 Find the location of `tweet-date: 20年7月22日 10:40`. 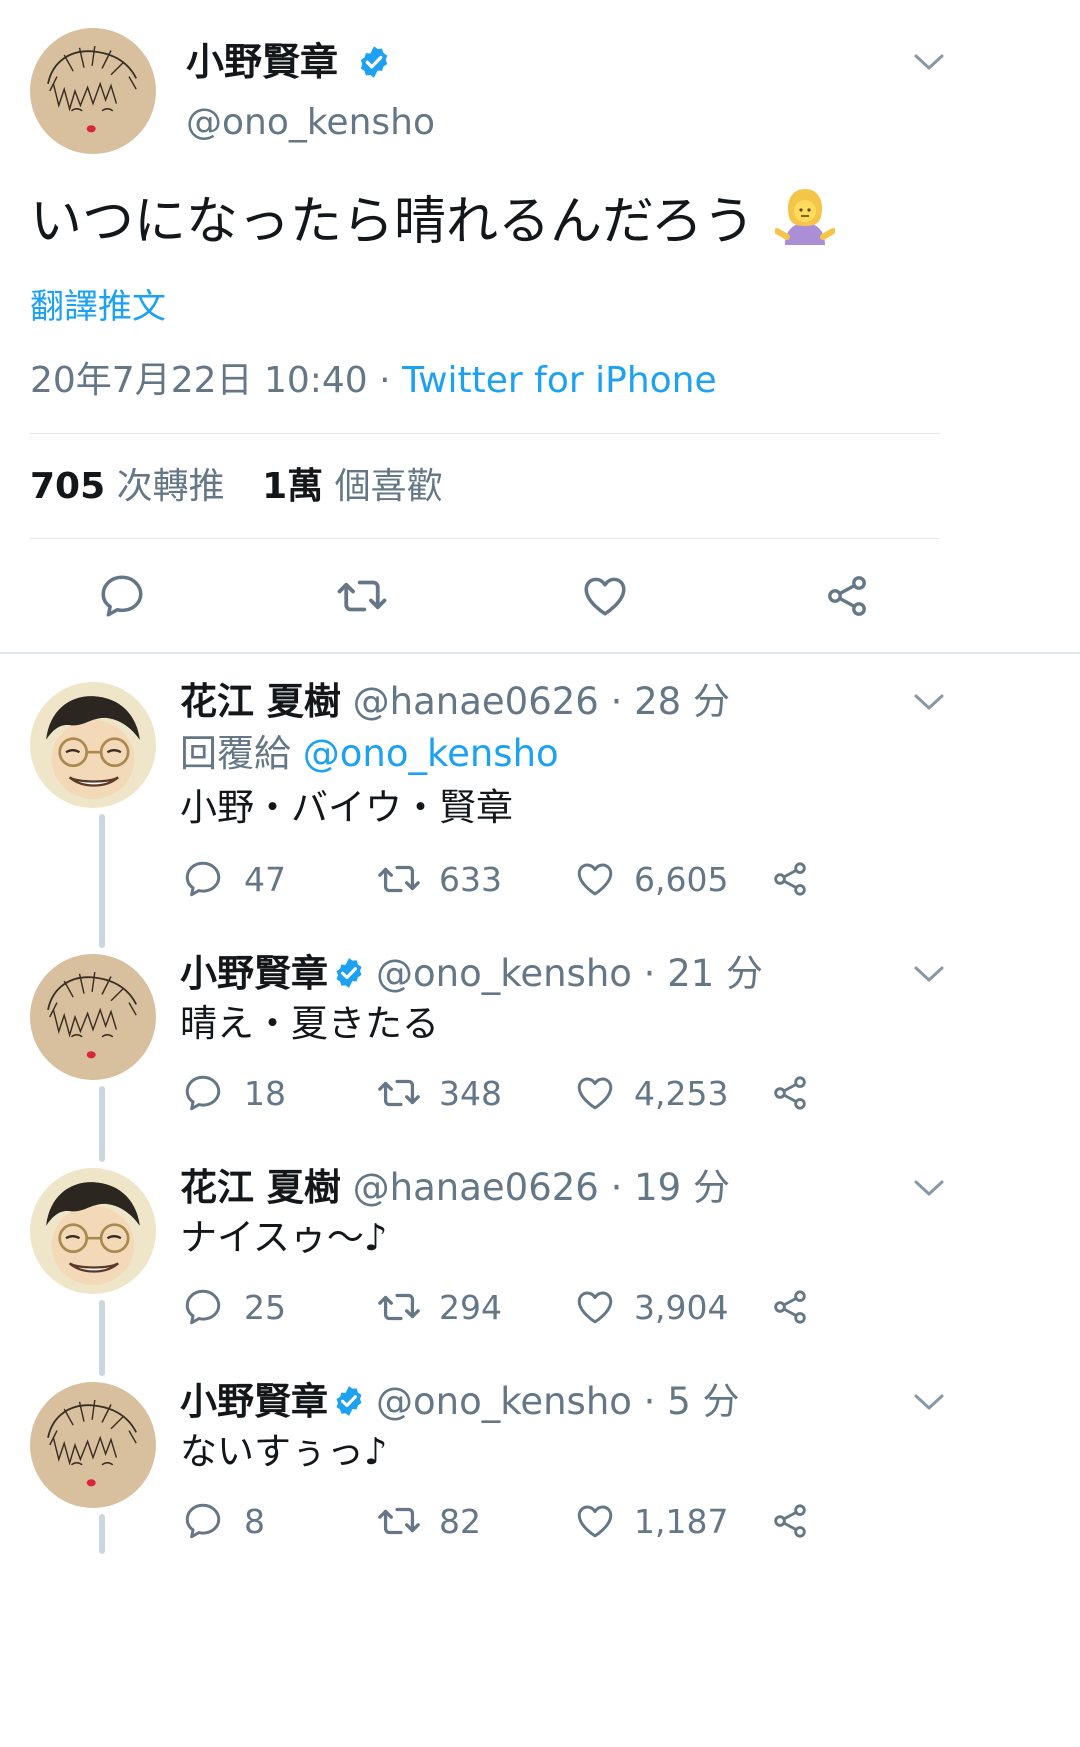

tweet-date: 20年7月22日 10:40 is located at coordinates (199, 380).